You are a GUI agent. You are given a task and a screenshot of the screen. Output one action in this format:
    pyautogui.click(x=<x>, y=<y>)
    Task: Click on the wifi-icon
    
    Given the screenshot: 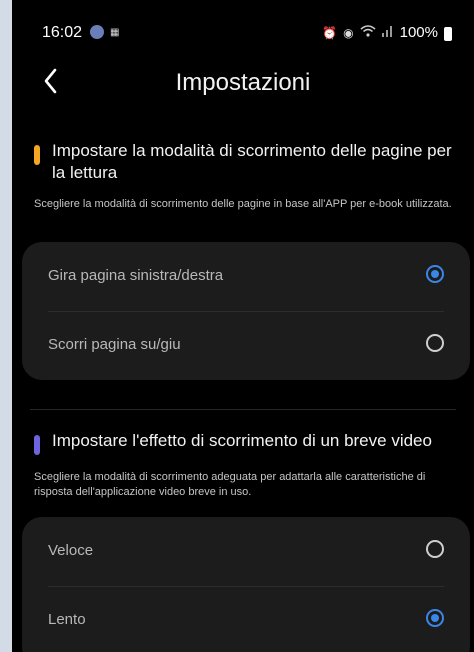 What is the action you would take?
    pyautogui.click(x=368, y=32)
    